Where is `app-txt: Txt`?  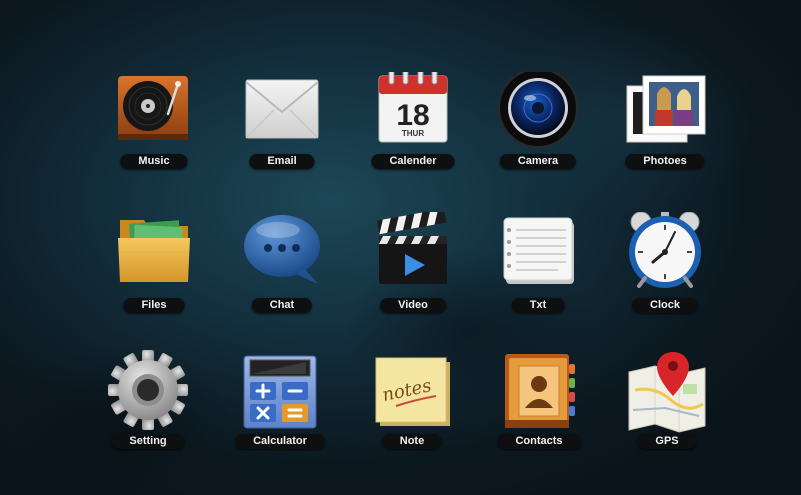 app-txt: Txt is located at coordinates (538, 272).